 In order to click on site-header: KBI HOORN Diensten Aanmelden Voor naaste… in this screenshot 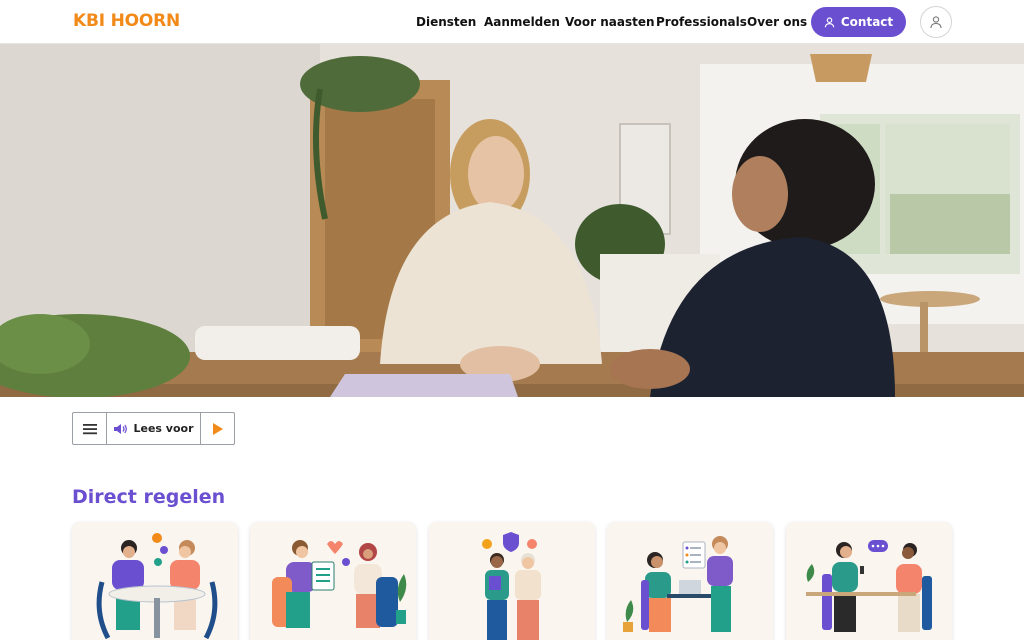, I will do `click(512, 22)`.